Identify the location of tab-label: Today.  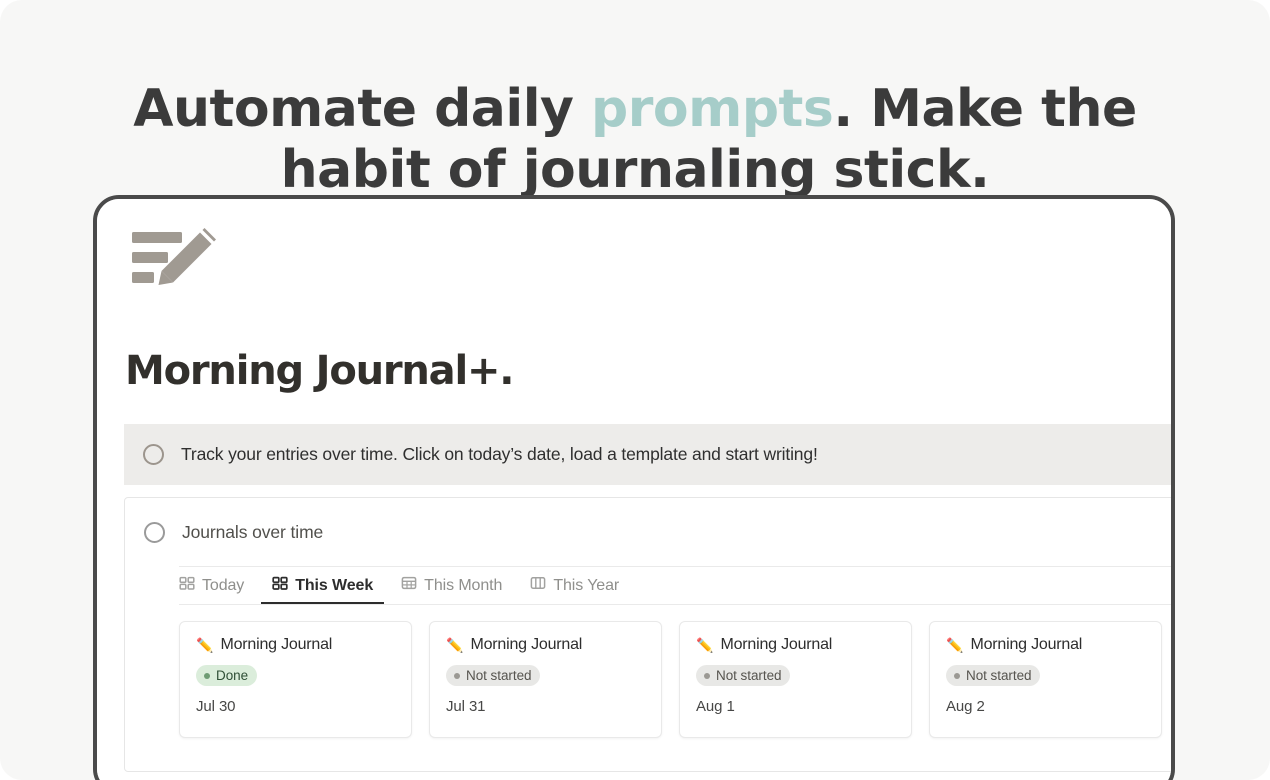
(223, 585).